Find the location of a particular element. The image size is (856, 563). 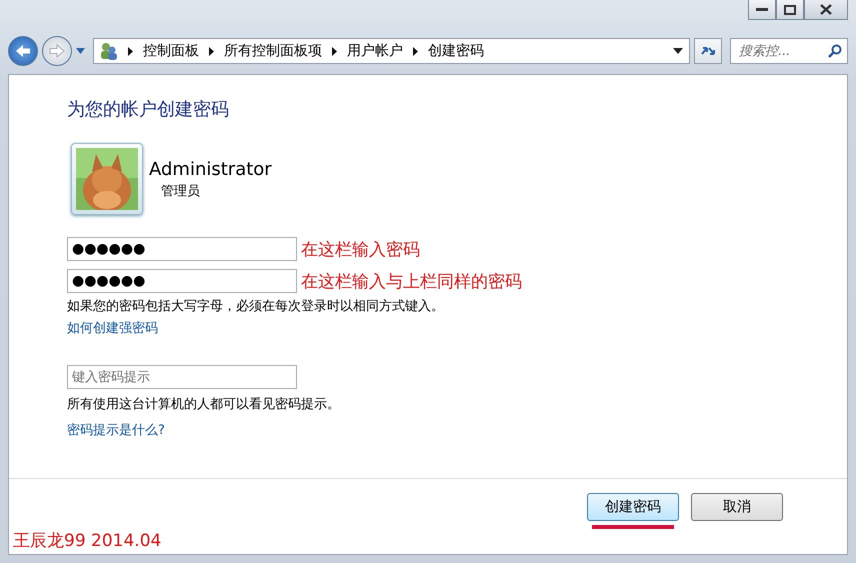

refresh-button is located at coordinates (708, 51).